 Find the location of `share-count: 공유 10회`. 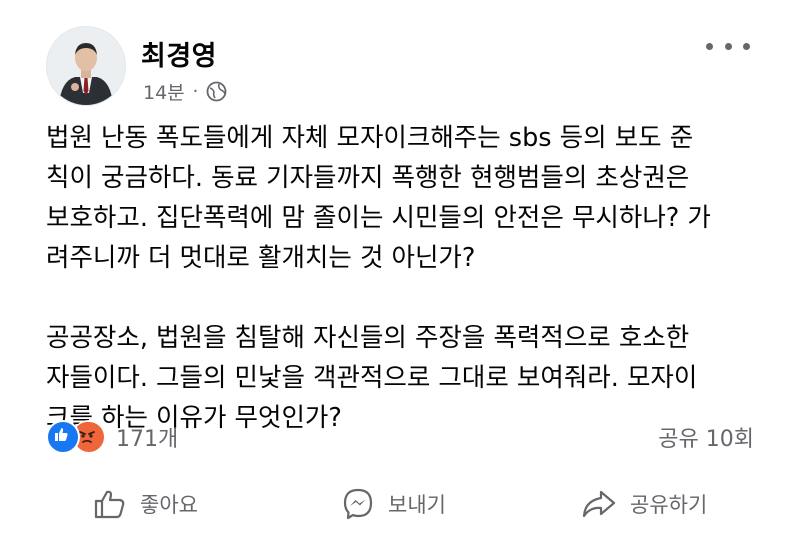

share-count: 공유 10회 is located at coordinates (706, 437).